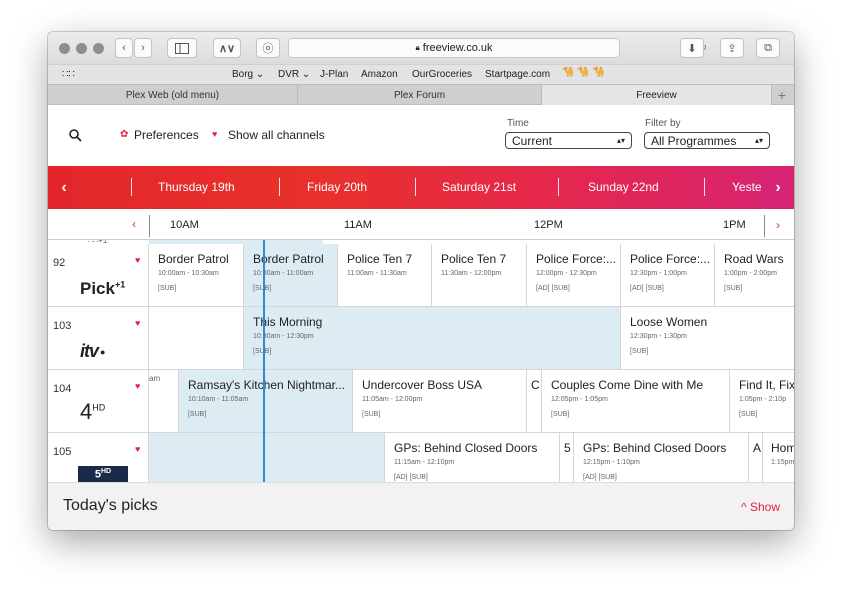 This screenshot has height=594, width=842. What do you see at coordinates (422, 385) in the screenshot?
I see `programme-title: Undercover Boss USA` at bounding box center [422, 385].